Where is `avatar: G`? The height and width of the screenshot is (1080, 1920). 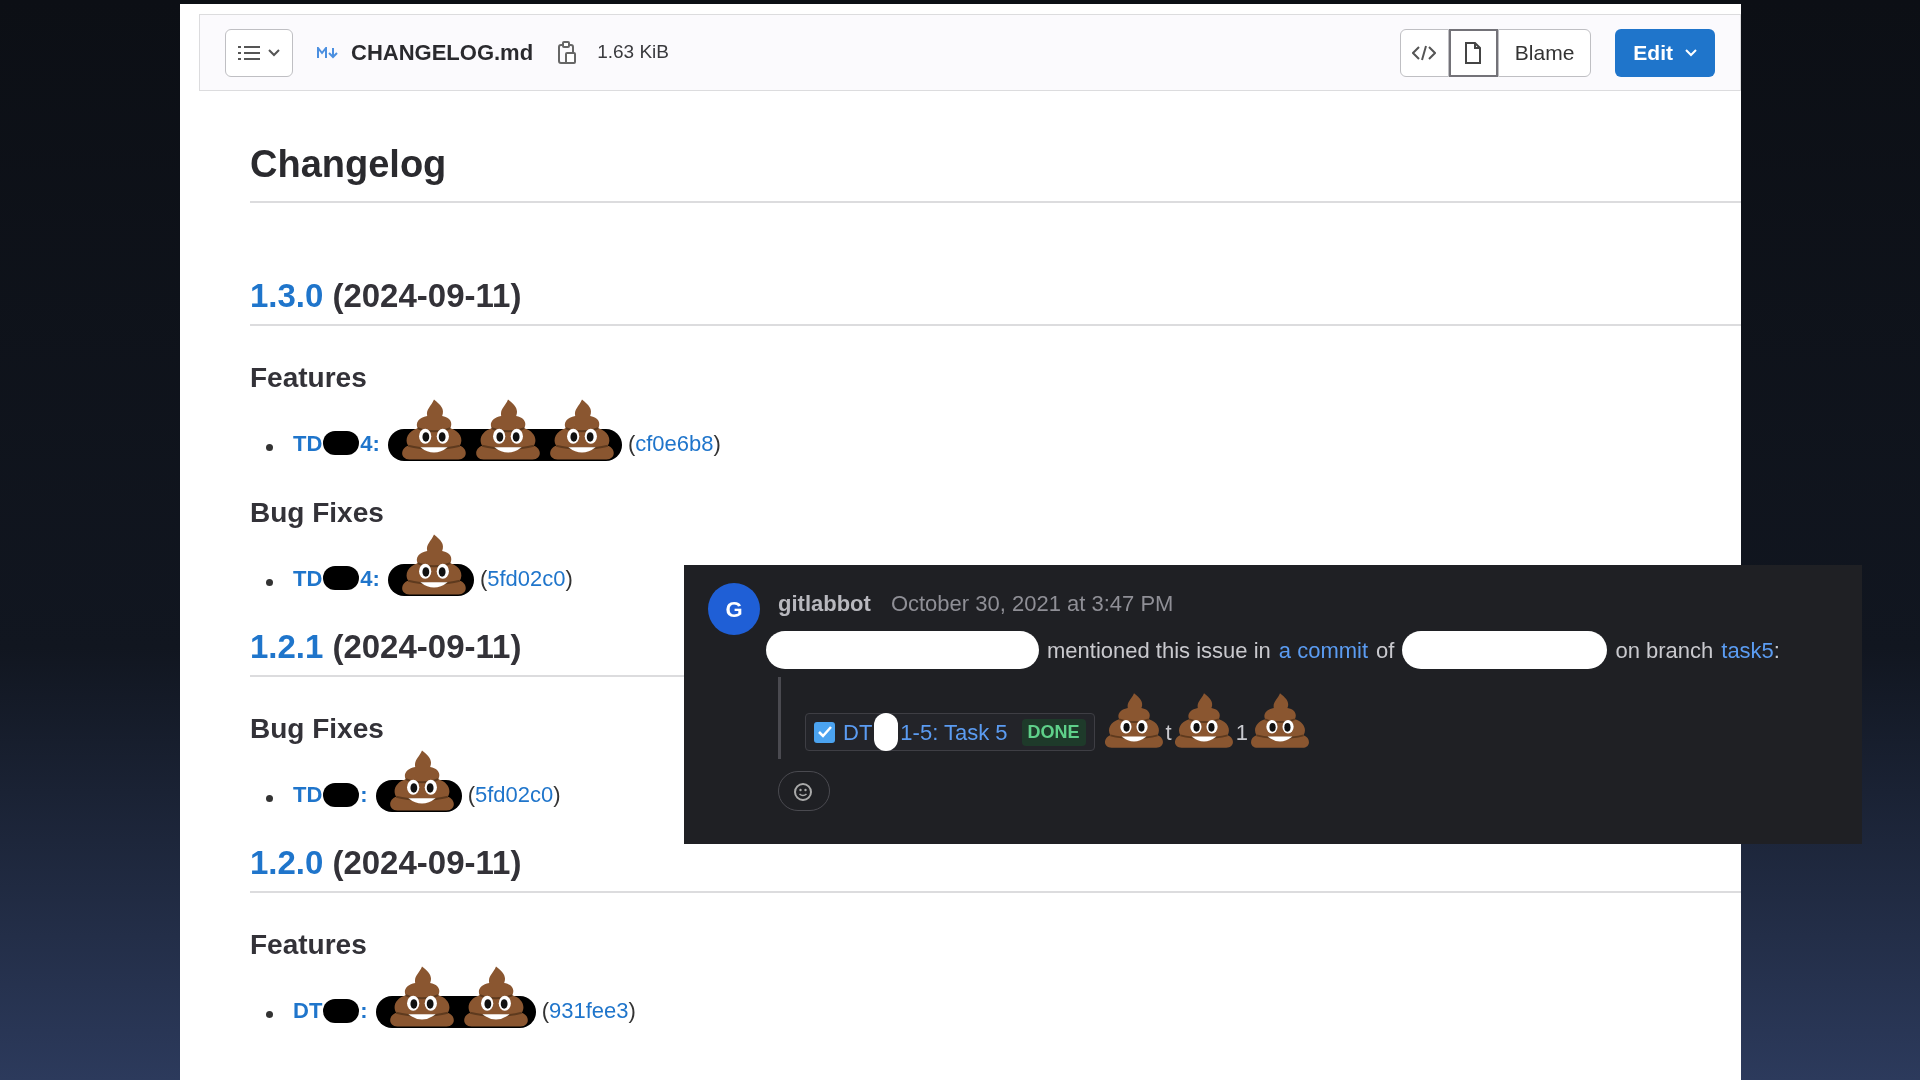
avatar: G is located at coordinates (734, 609).